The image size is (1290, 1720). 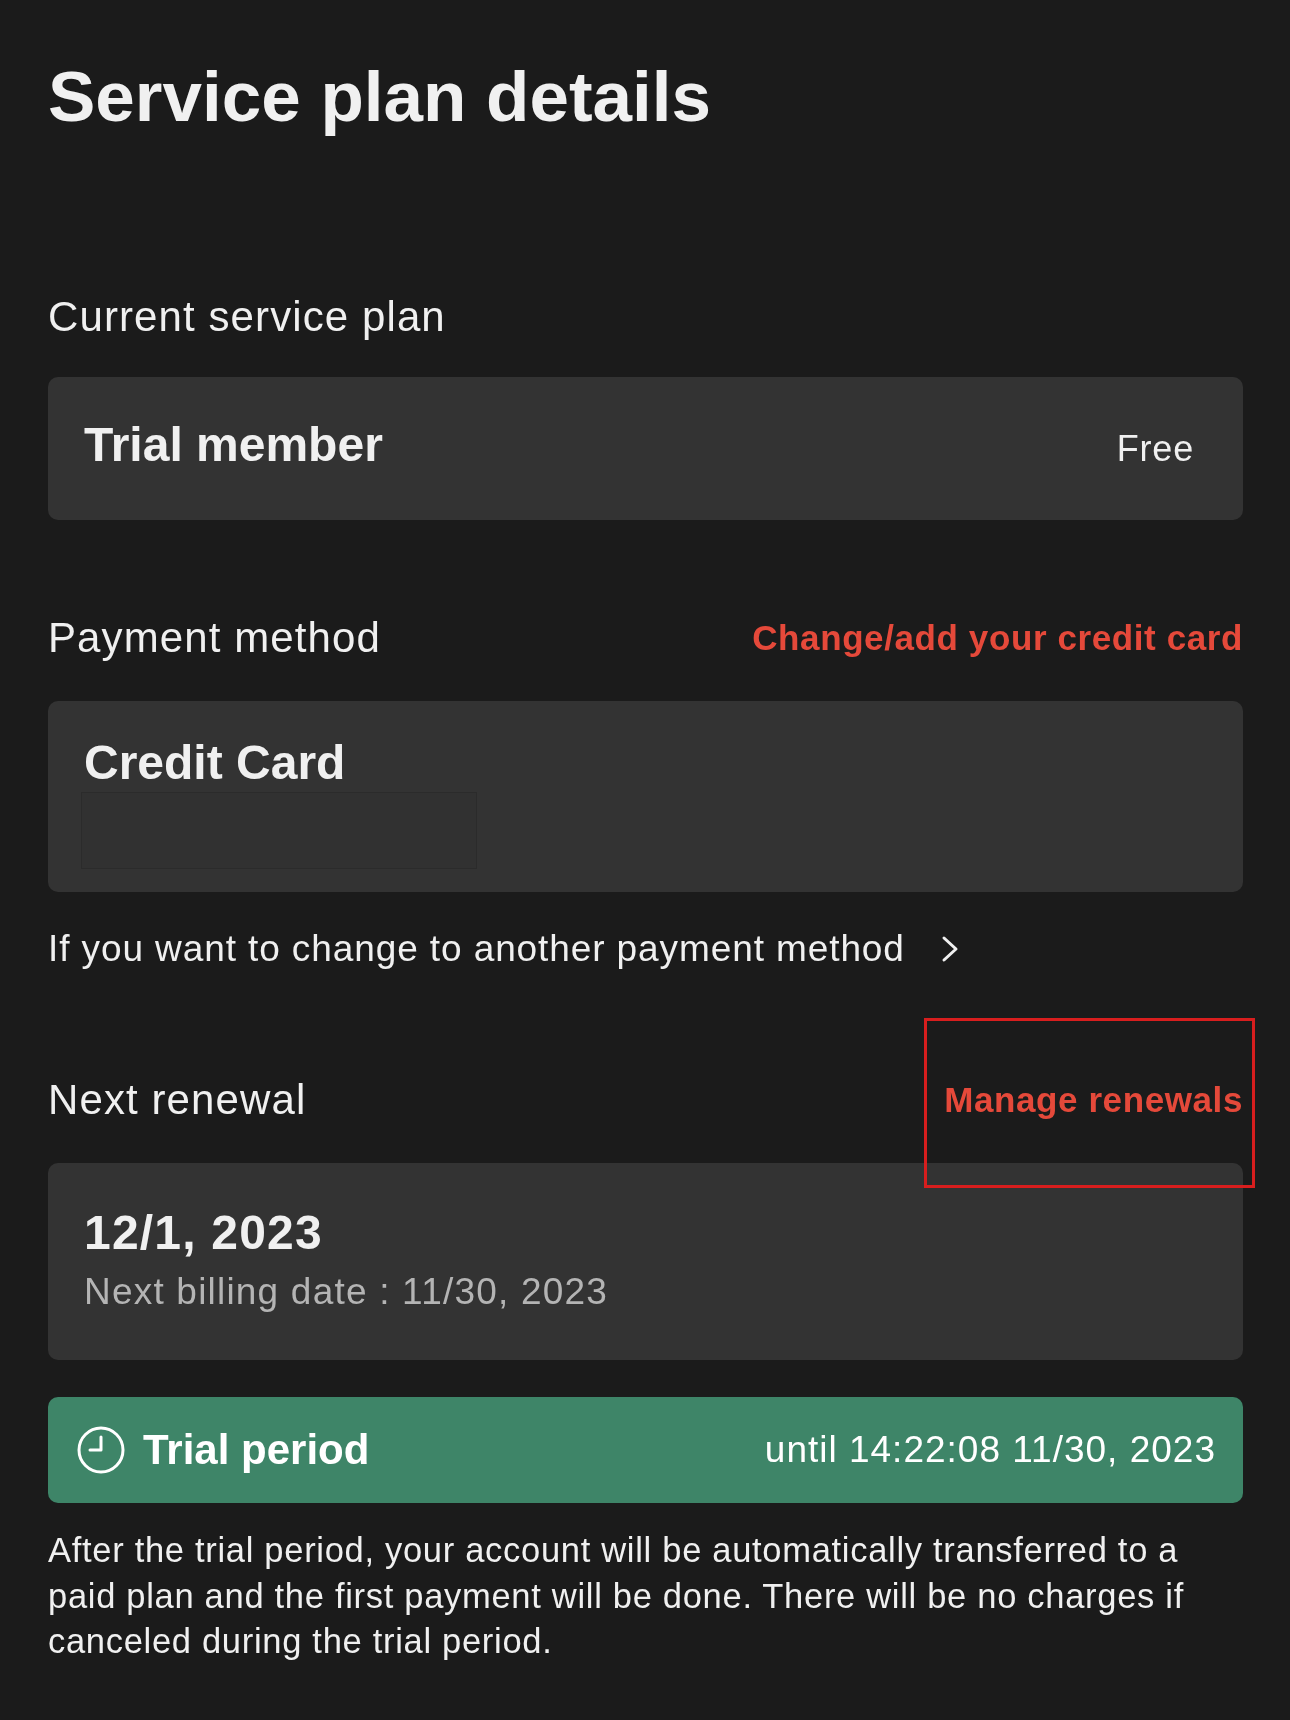 I want to click on section-label: Next renewal, so click(x=177, y=1100).